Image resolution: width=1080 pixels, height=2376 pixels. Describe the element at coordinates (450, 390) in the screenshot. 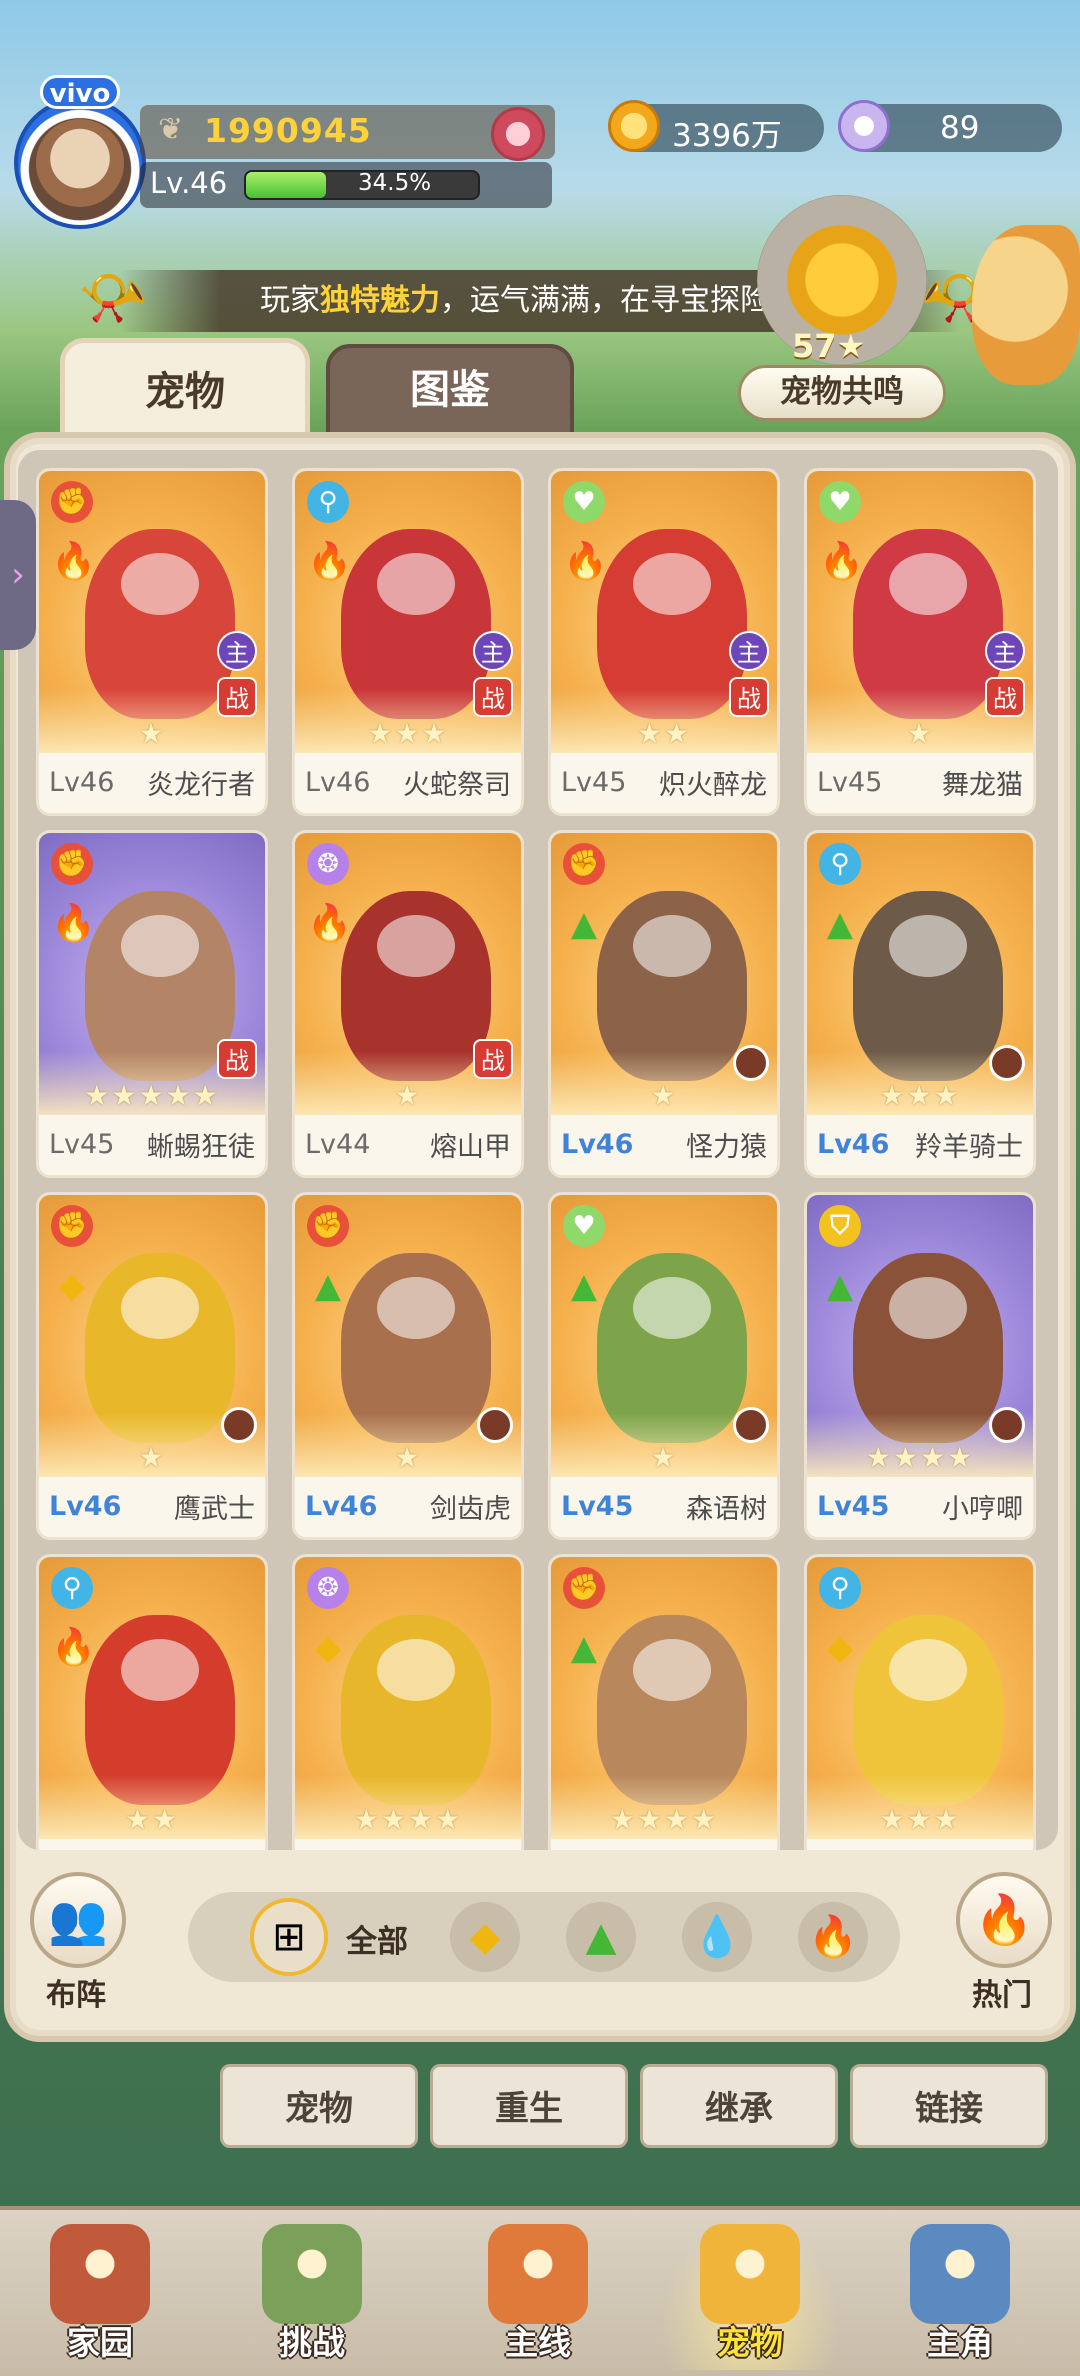

I see `tab-collection: 图鉴` at that location.